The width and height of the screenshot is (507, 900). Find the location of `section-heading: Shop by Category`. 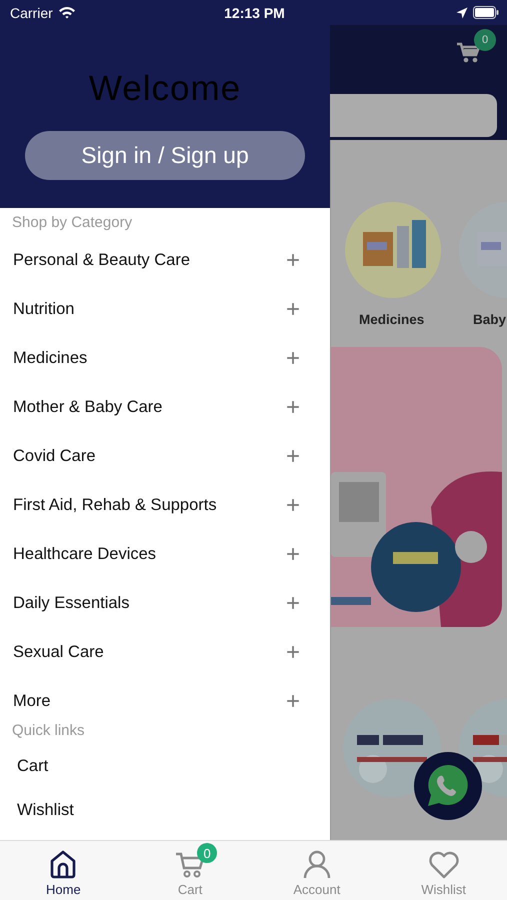

section-heading: Shop by Category is located at coordinates (72, 223).